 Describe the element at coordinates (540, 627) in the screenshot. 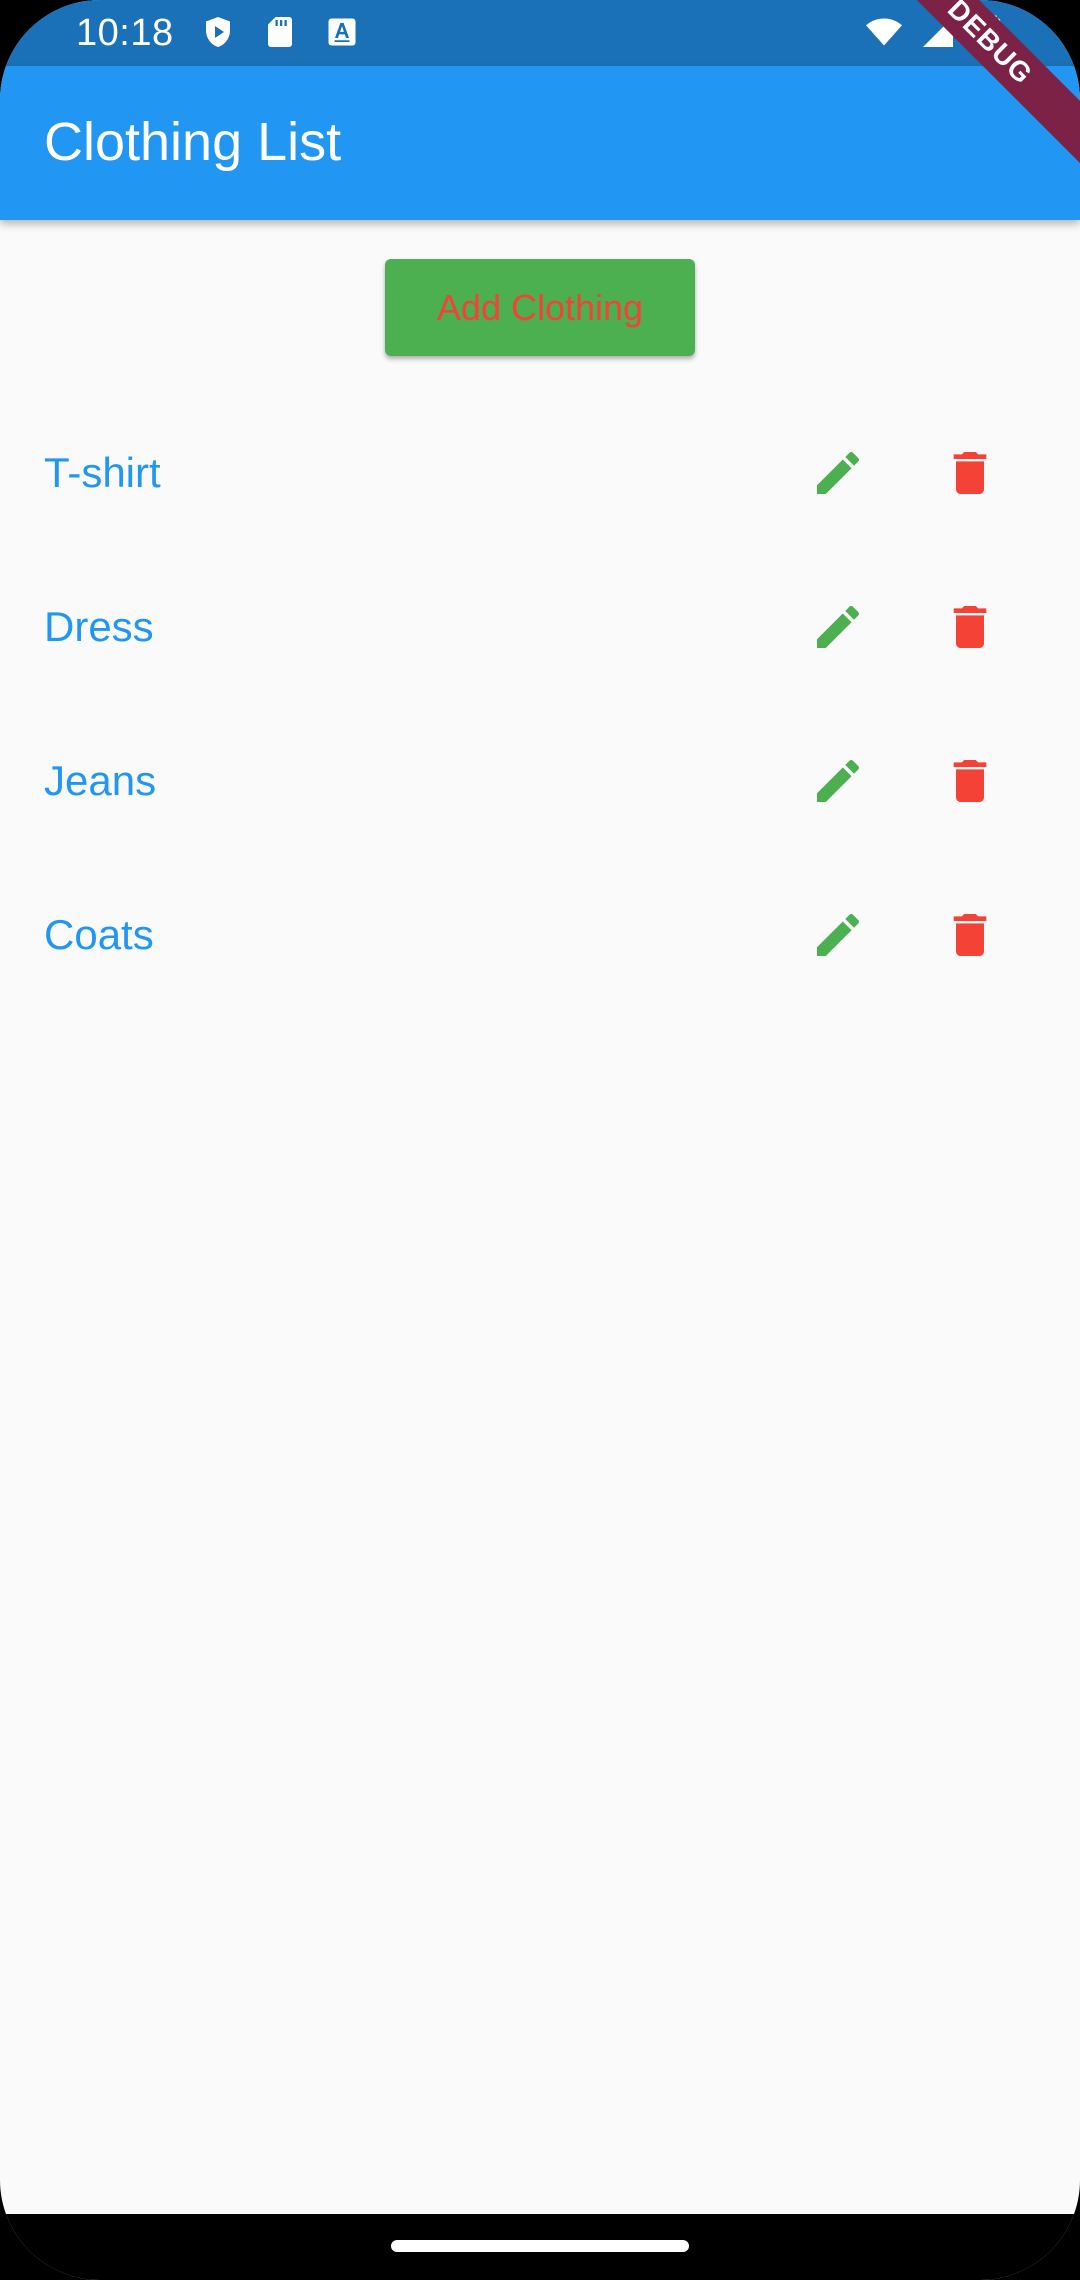

I see `list-item: Dress` at that location.